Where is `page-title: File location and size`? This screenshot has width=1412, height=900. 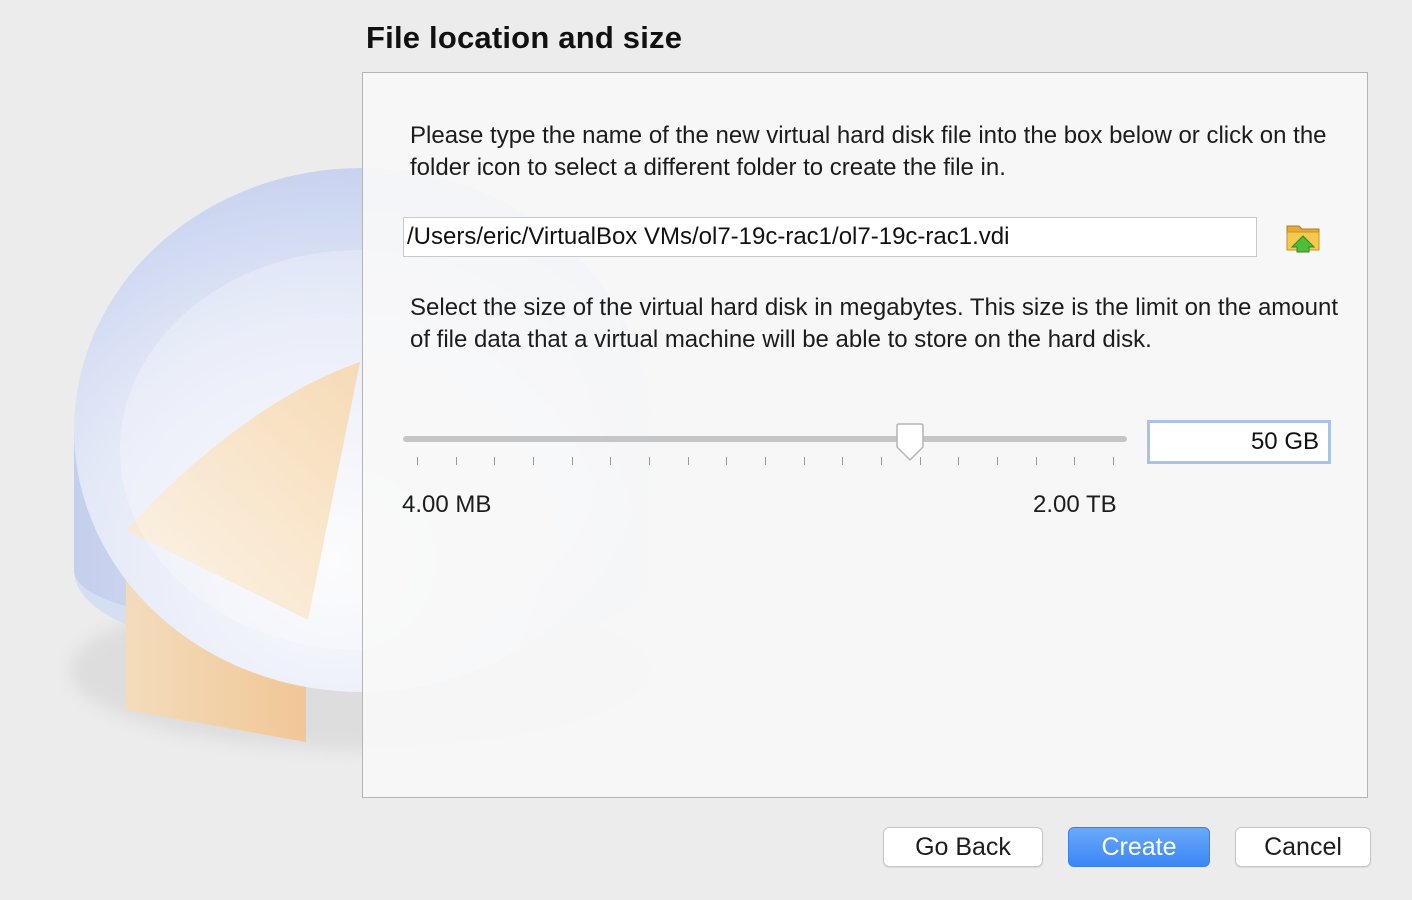 page-title: File location and size is located at coordinates (524, 37).